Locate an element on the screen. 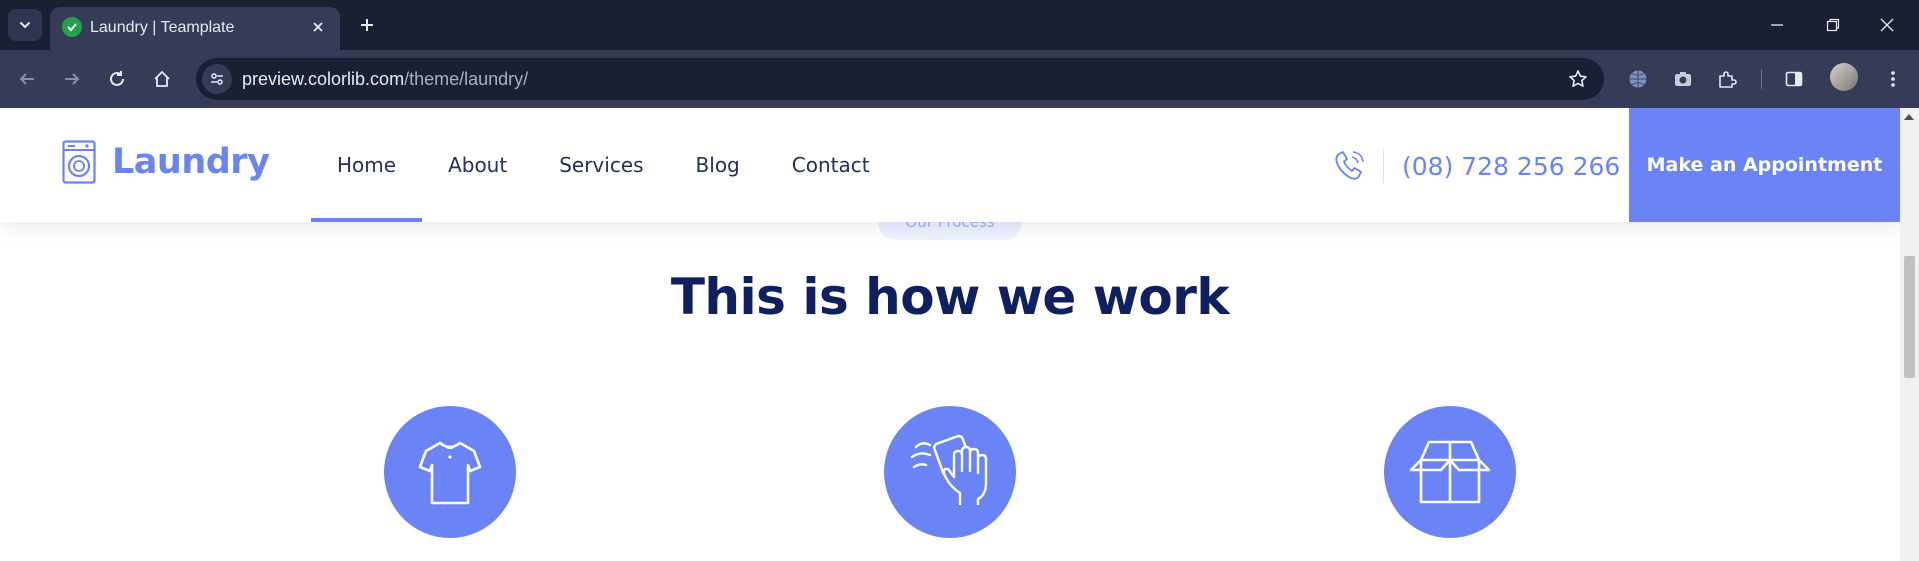 This screenshot has height=561, width=1919. process-step-washing is located at coordinates (450, 472).